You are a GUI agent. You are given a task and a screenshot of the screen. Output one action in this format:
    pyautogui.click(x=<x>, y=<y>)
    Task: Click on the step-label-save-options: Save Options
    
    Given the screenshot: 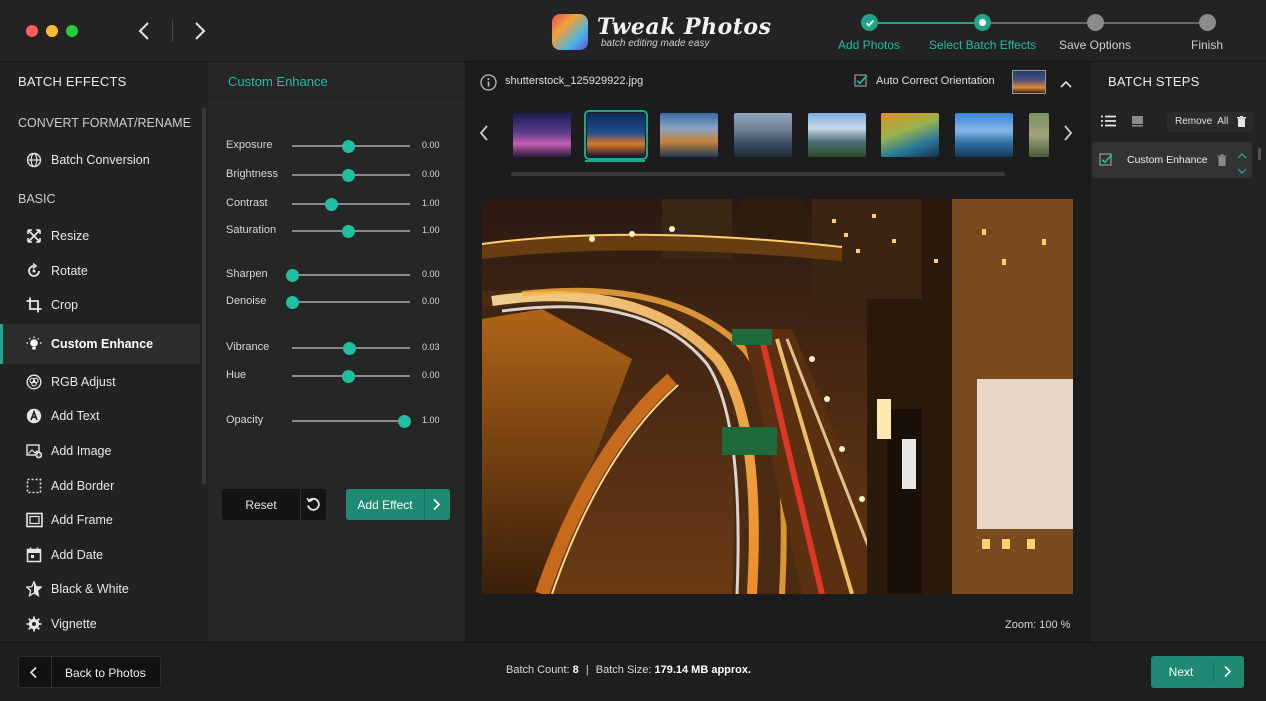 What is the action you would take?
    pyautogui.click(x=1095, y=45)
    